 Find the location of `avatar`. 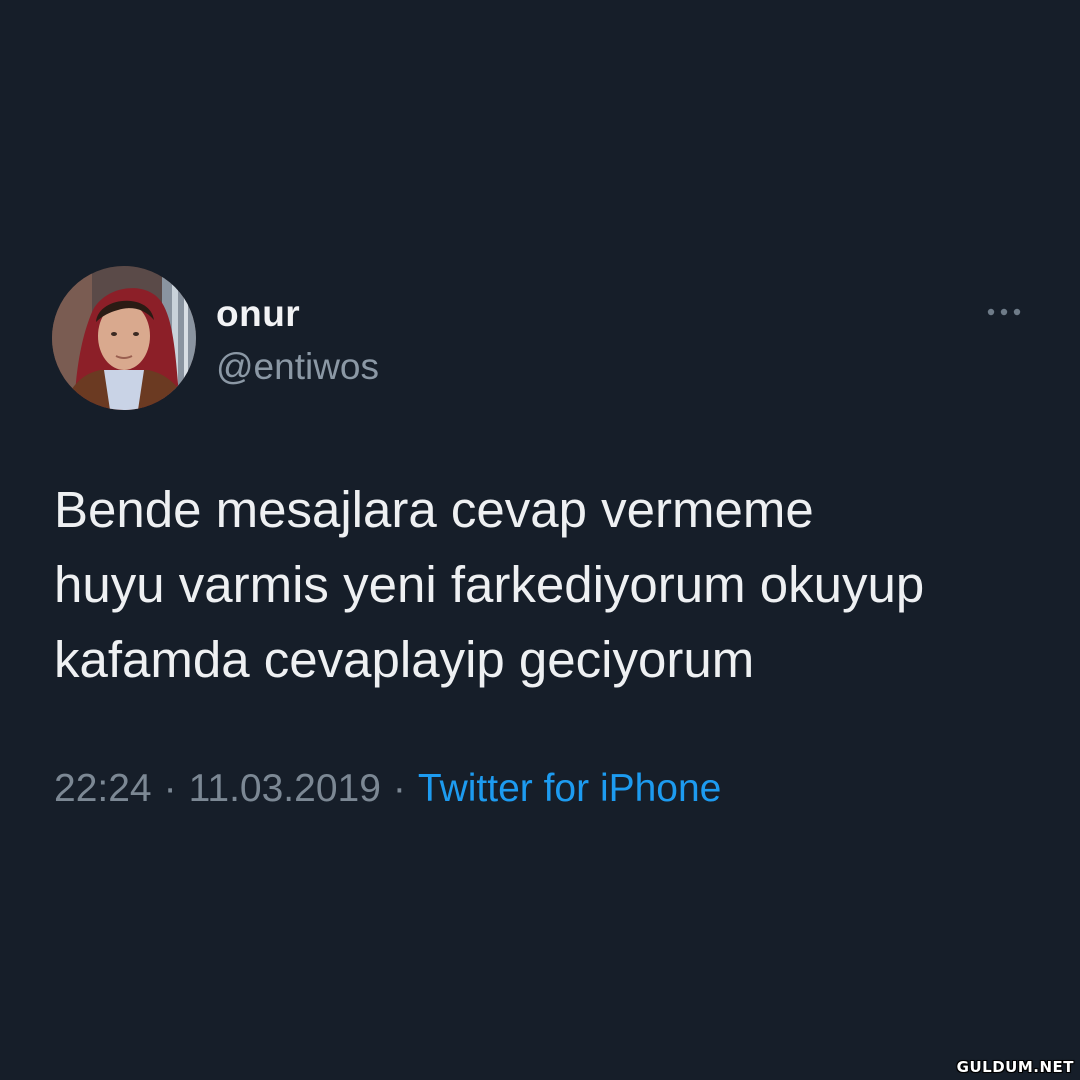

avatar is located at coordinates (124, 338).